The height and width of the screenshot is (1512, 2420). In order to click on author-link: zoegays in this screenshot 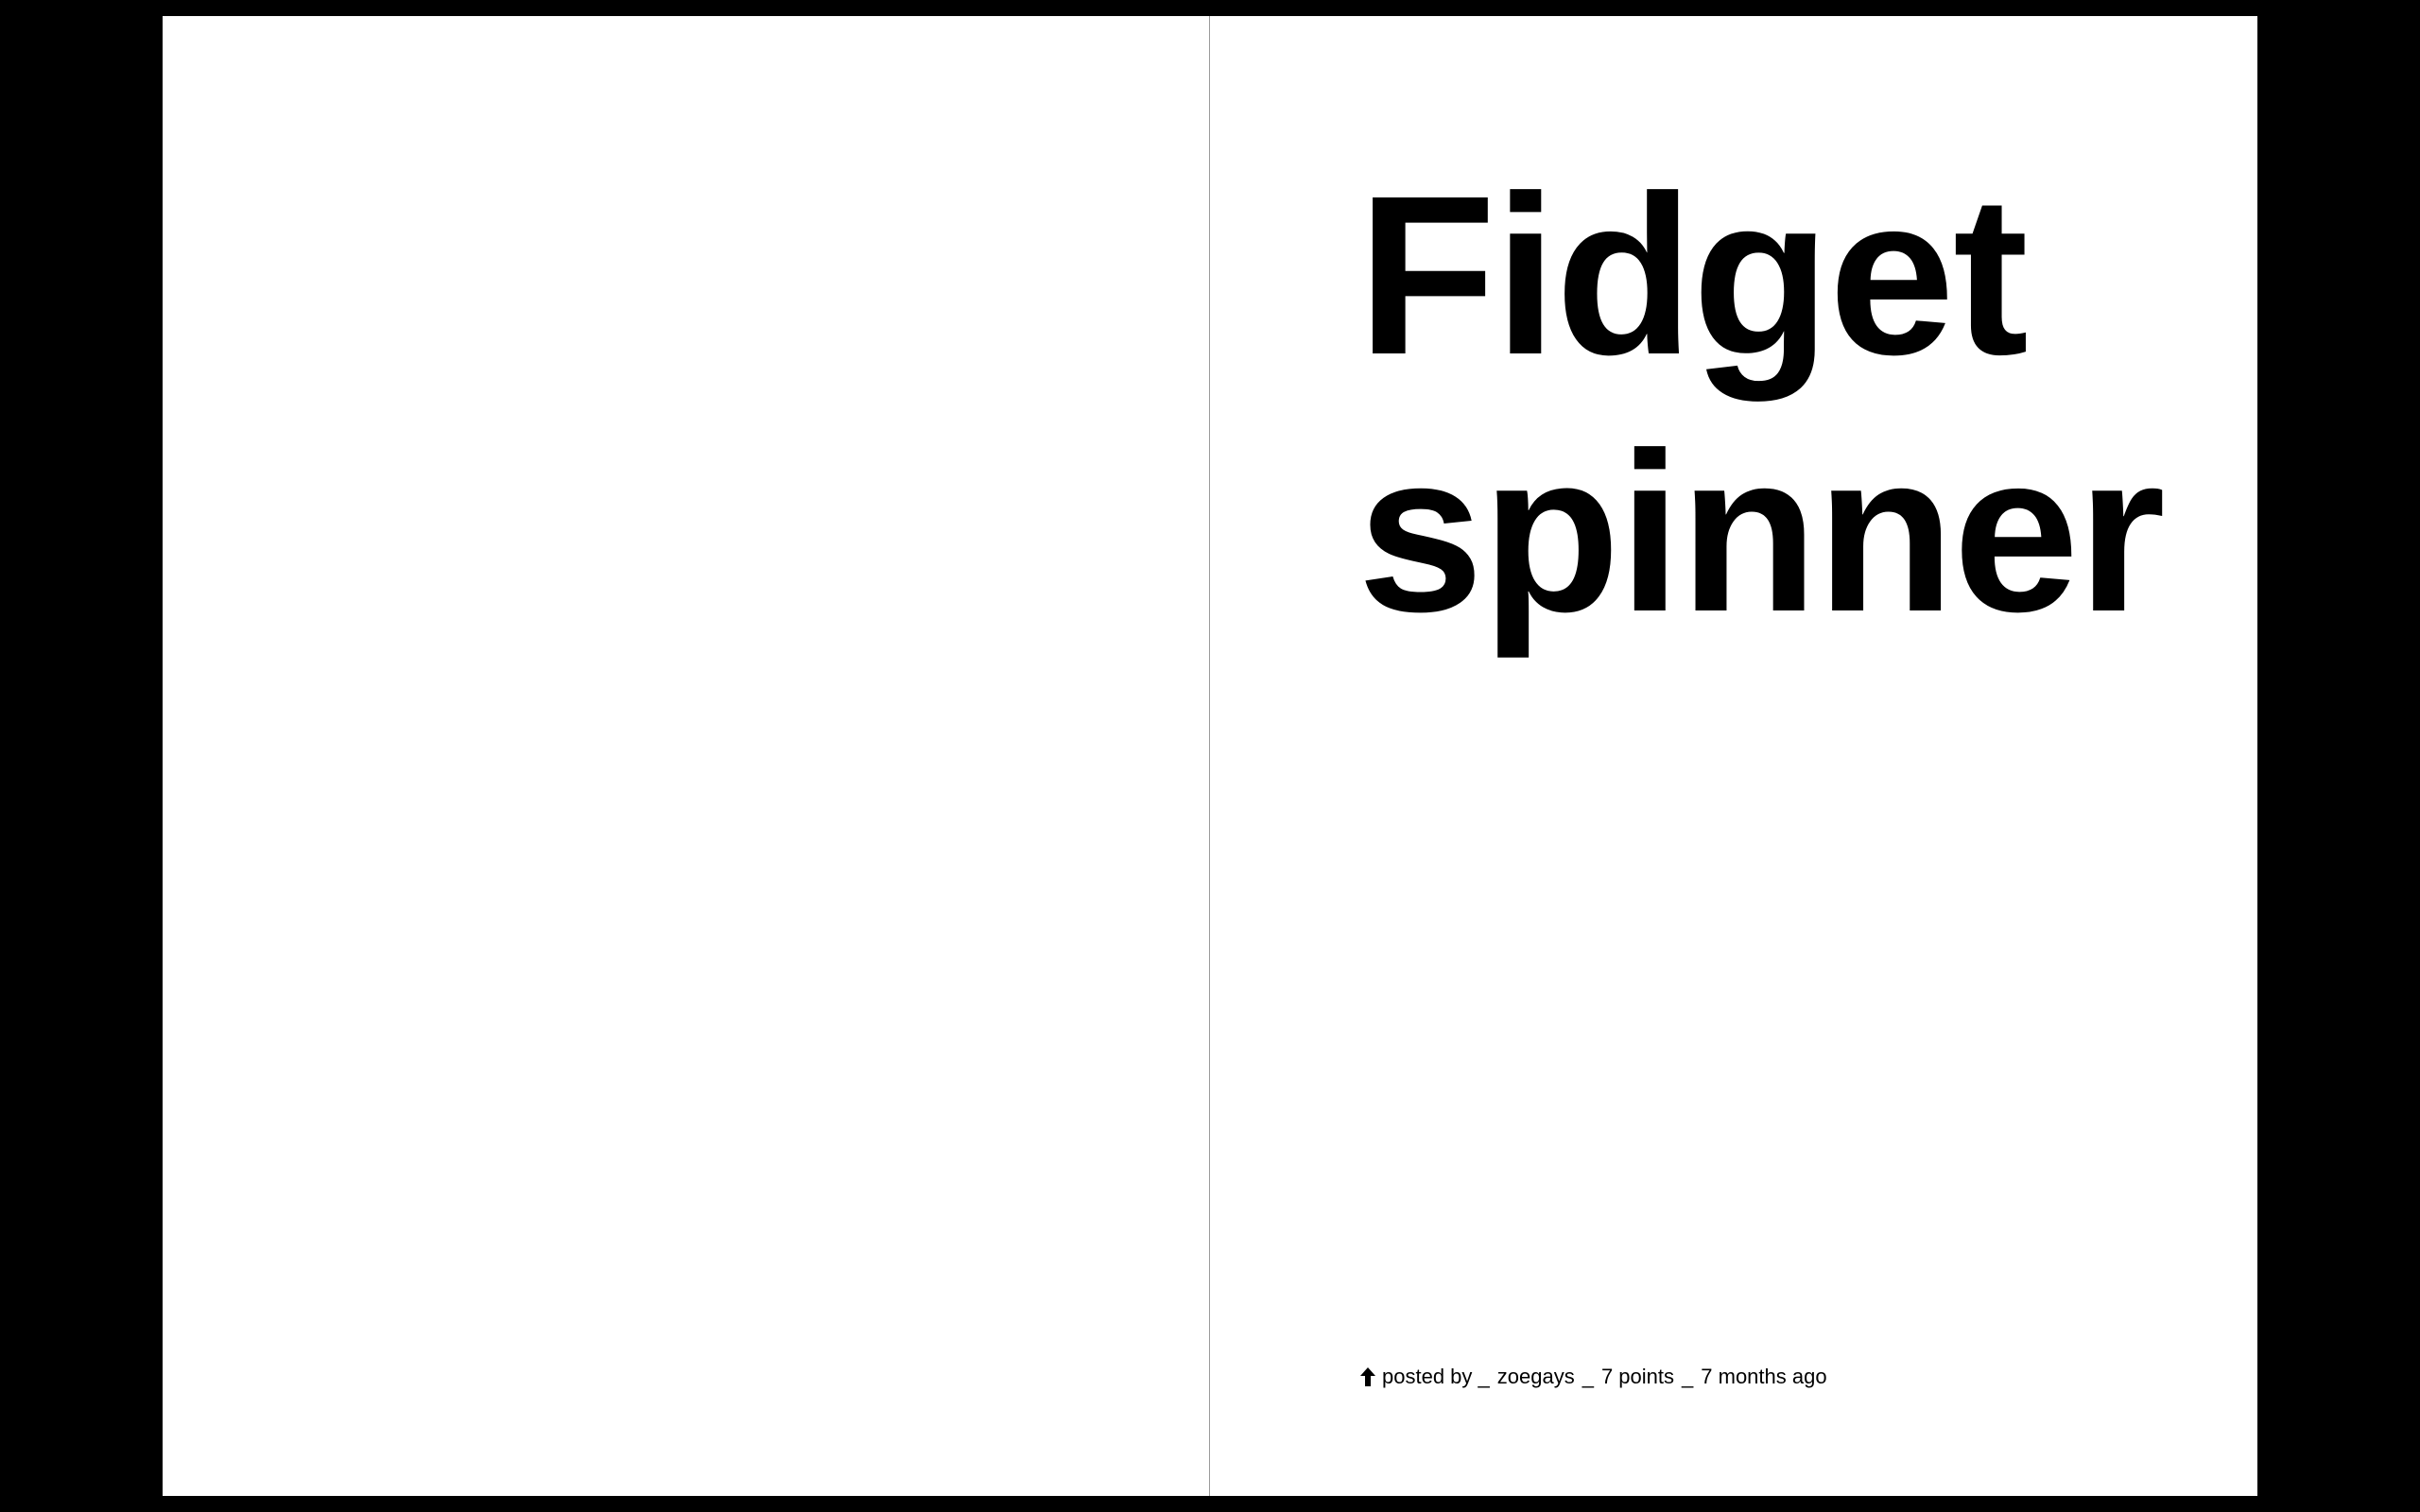, I will do `click(1536, 1377)`.